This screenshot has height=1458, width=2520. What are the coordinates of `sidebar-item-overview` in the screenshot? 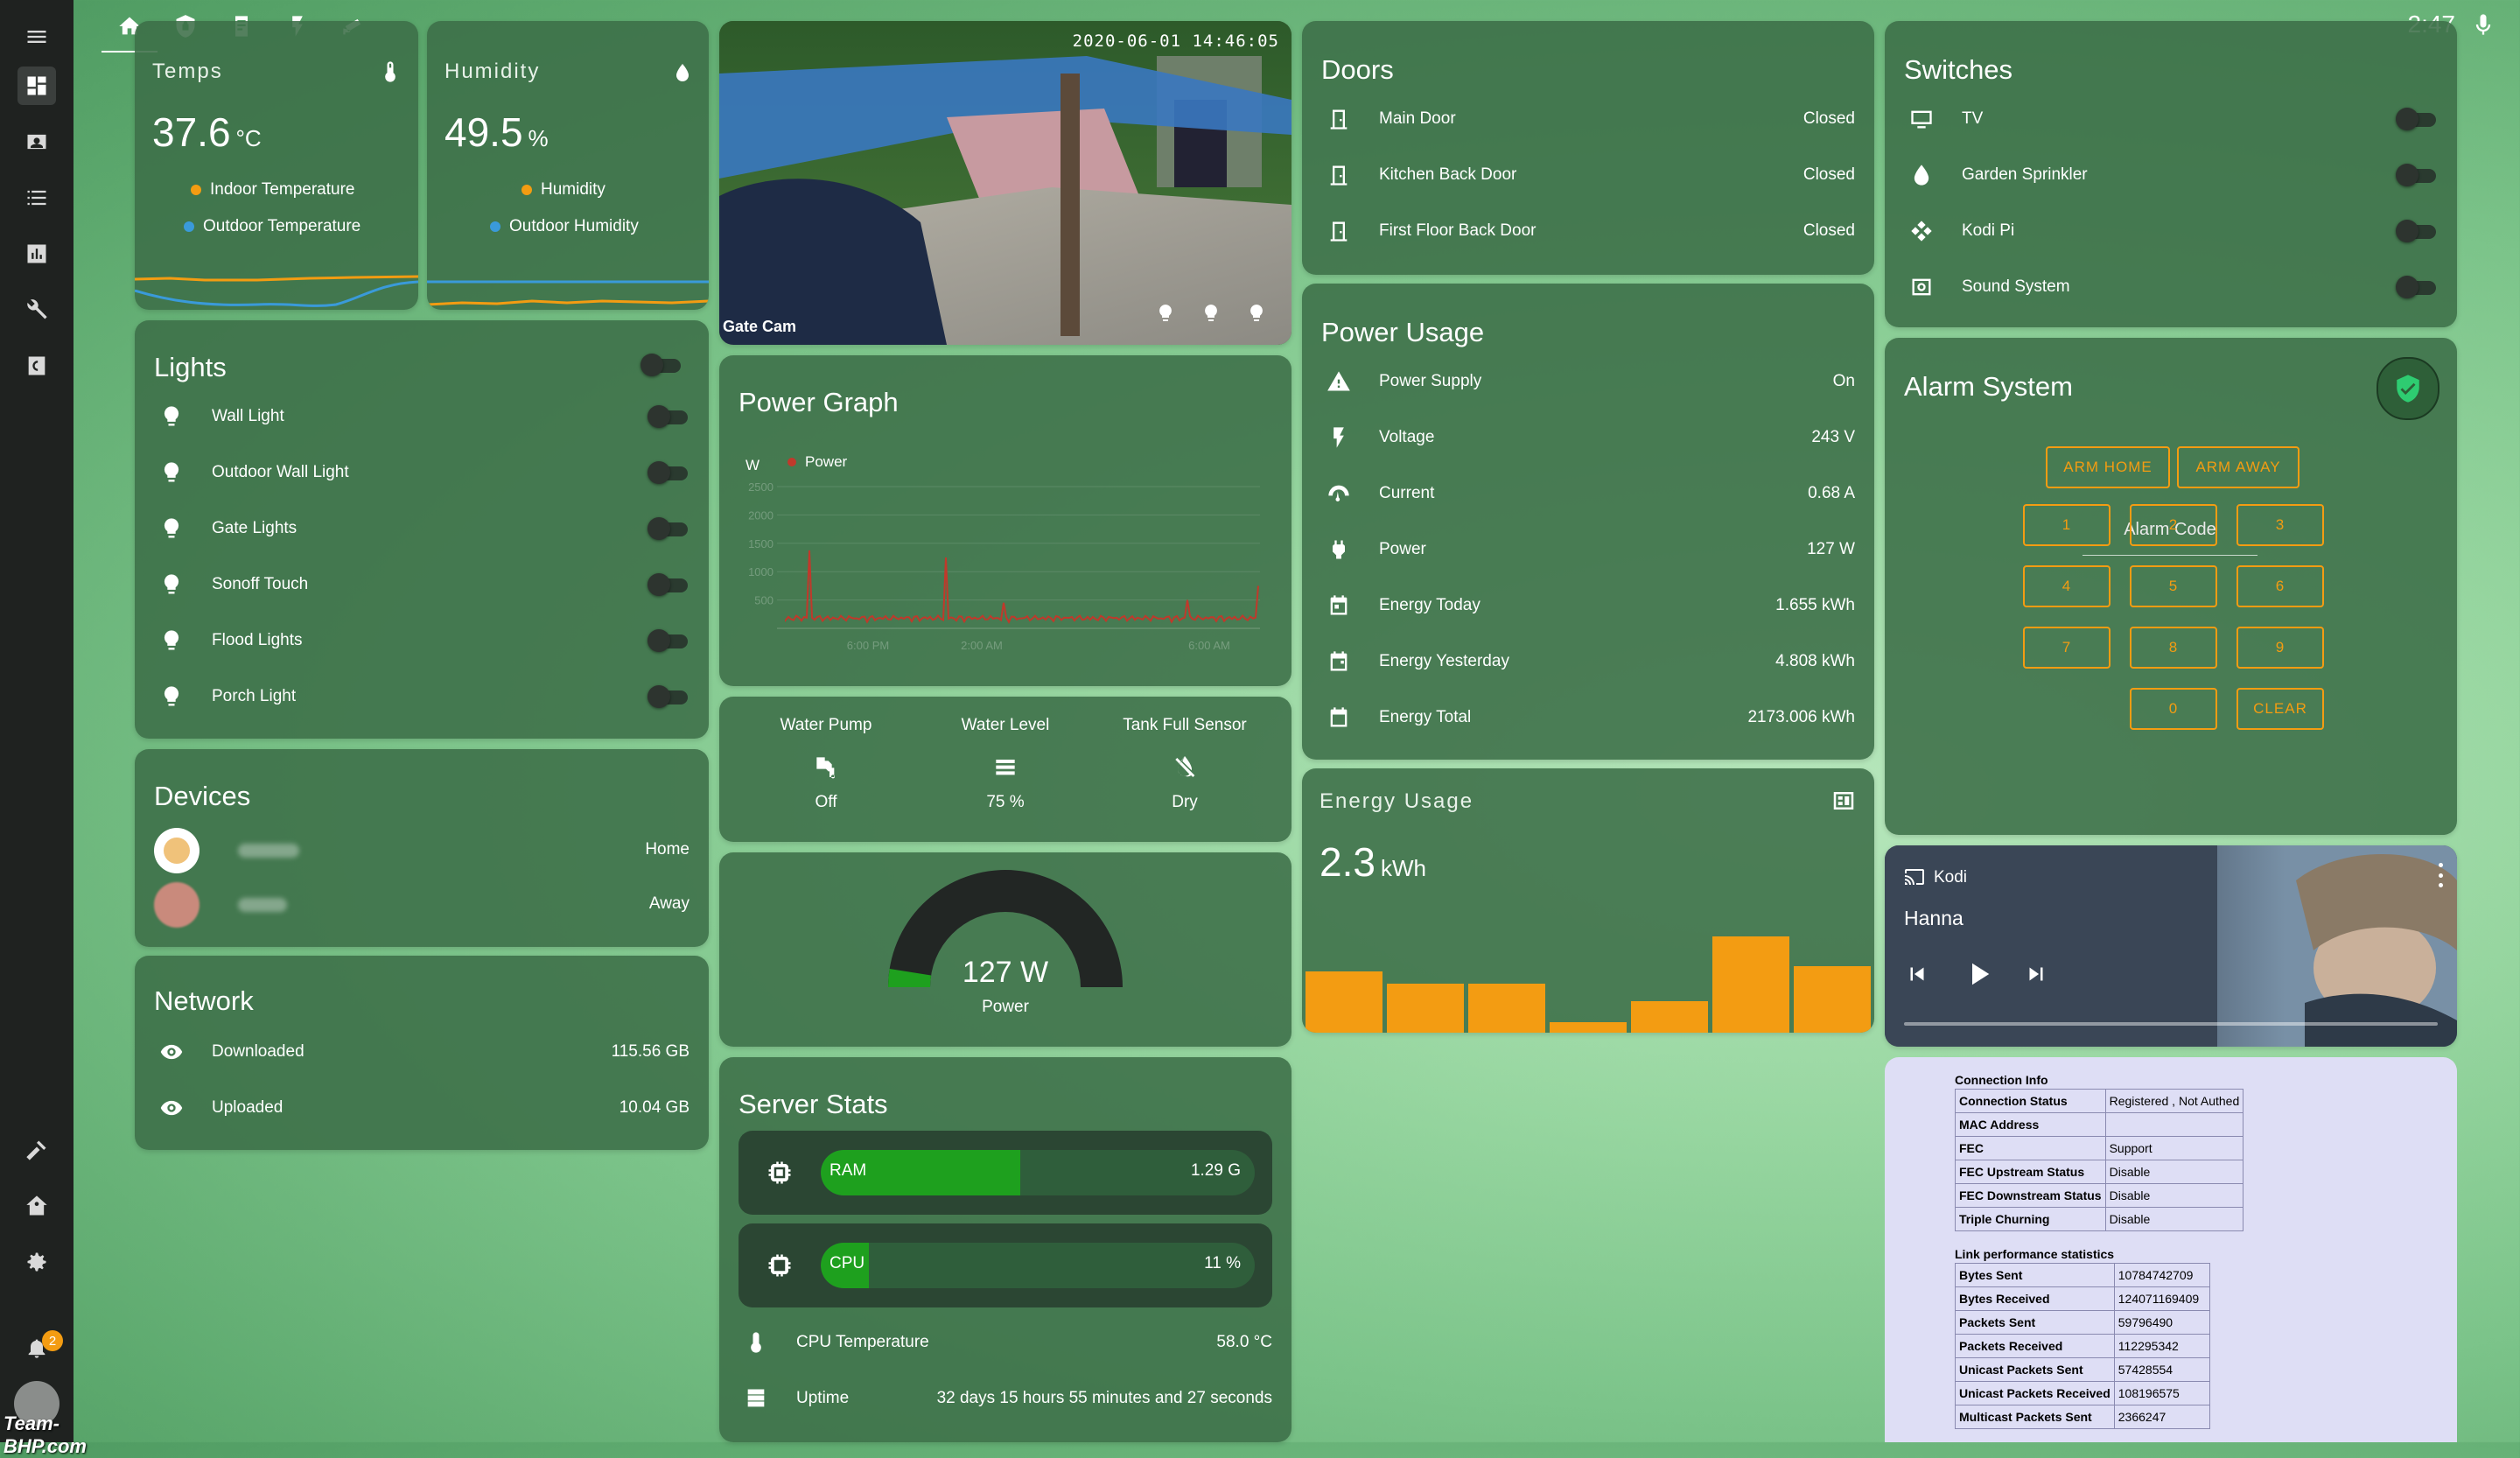 It's located at (37, 86).